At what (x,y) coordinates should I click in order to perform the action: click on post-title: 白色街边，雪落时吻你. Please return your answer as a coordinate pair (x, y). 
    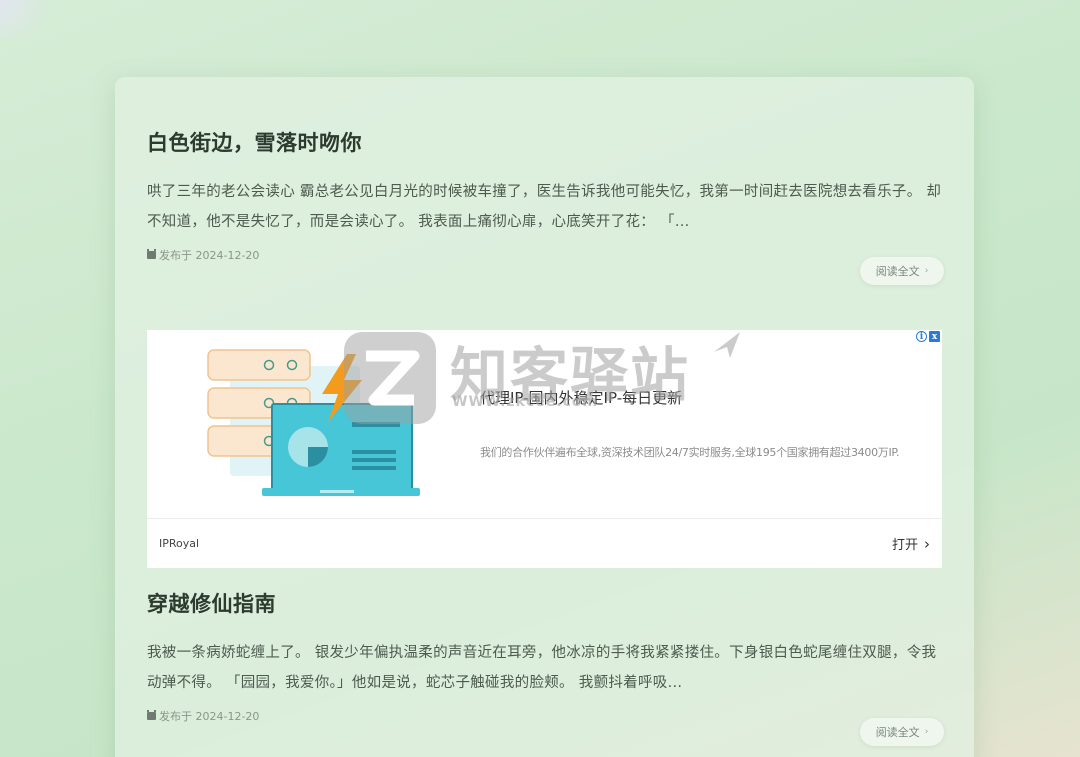
    Looking at the image, I should click on (545, 142).